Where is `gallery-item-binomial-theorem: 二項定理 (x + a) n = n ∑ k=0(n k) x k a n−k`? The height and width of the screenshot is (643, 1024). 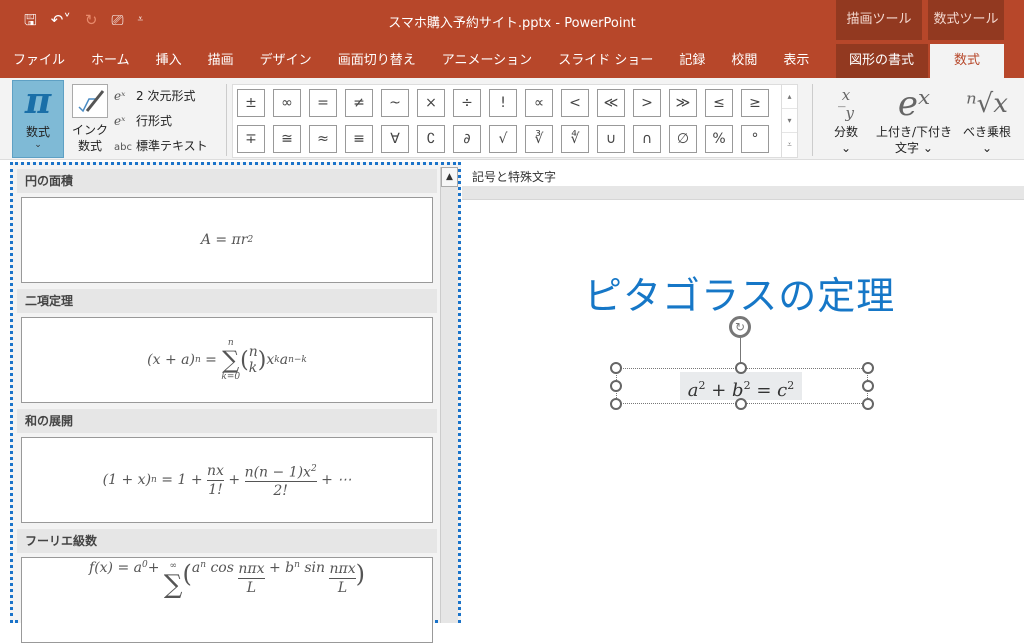 gallery-item-binomial-theorem: 二項定理 (x + a) n = n ∑ k=0(n k) x k a n−k is located at coordinates (227, 346).